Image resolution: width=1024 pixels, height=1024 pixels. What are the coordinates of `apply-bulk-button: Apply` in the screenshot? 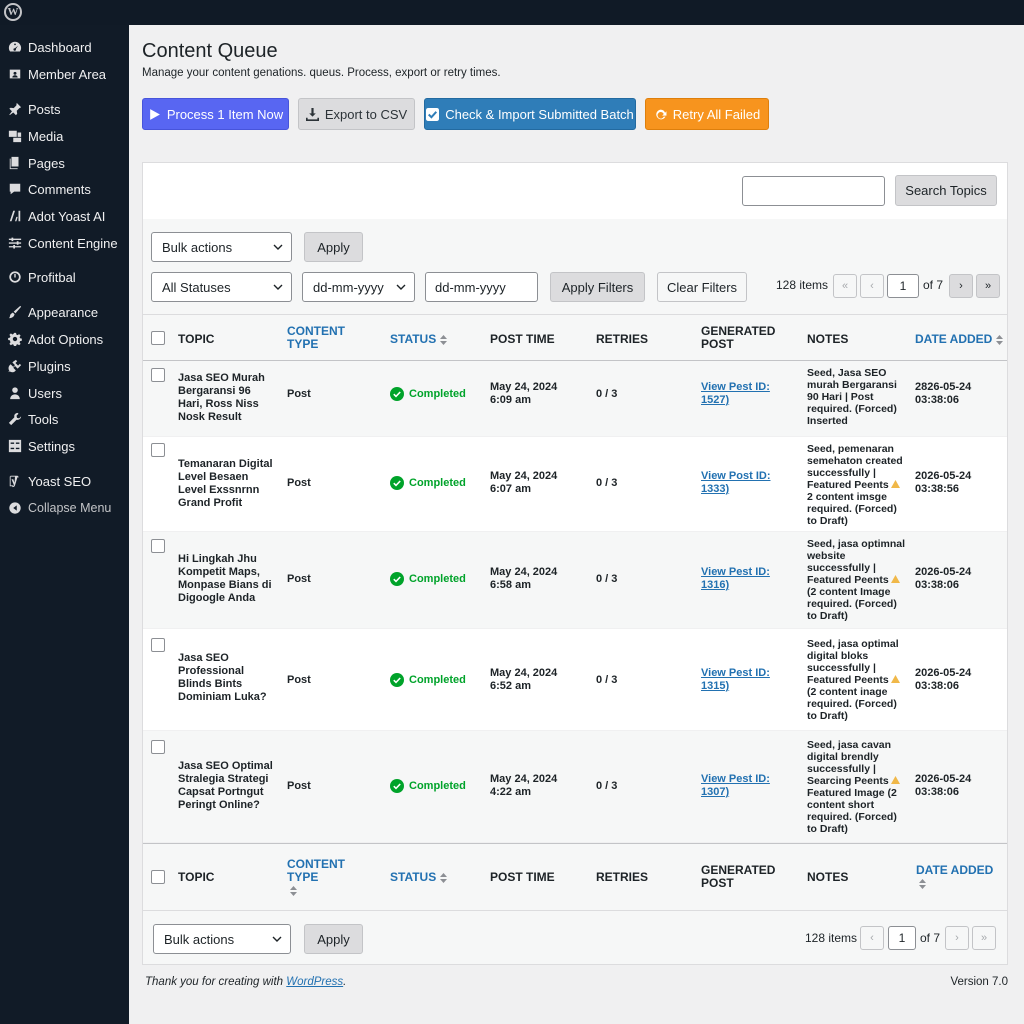 It's located at (333, 247).